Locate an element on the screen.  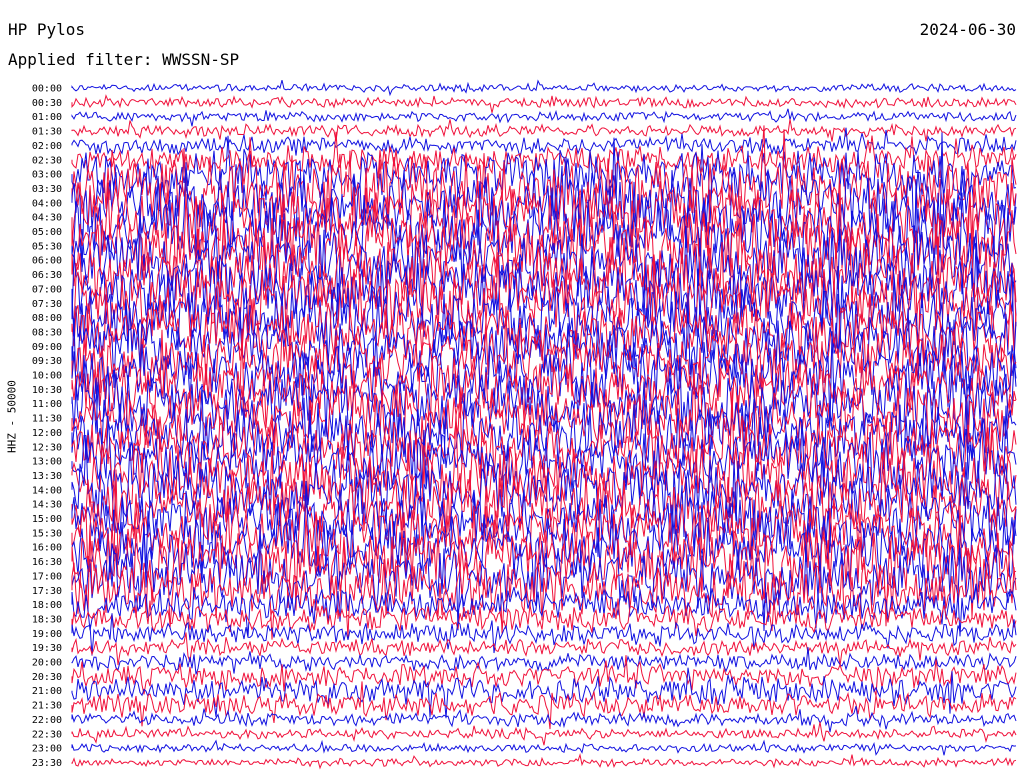
row-time-label: 10:00 is located at coordinates (47, 376).